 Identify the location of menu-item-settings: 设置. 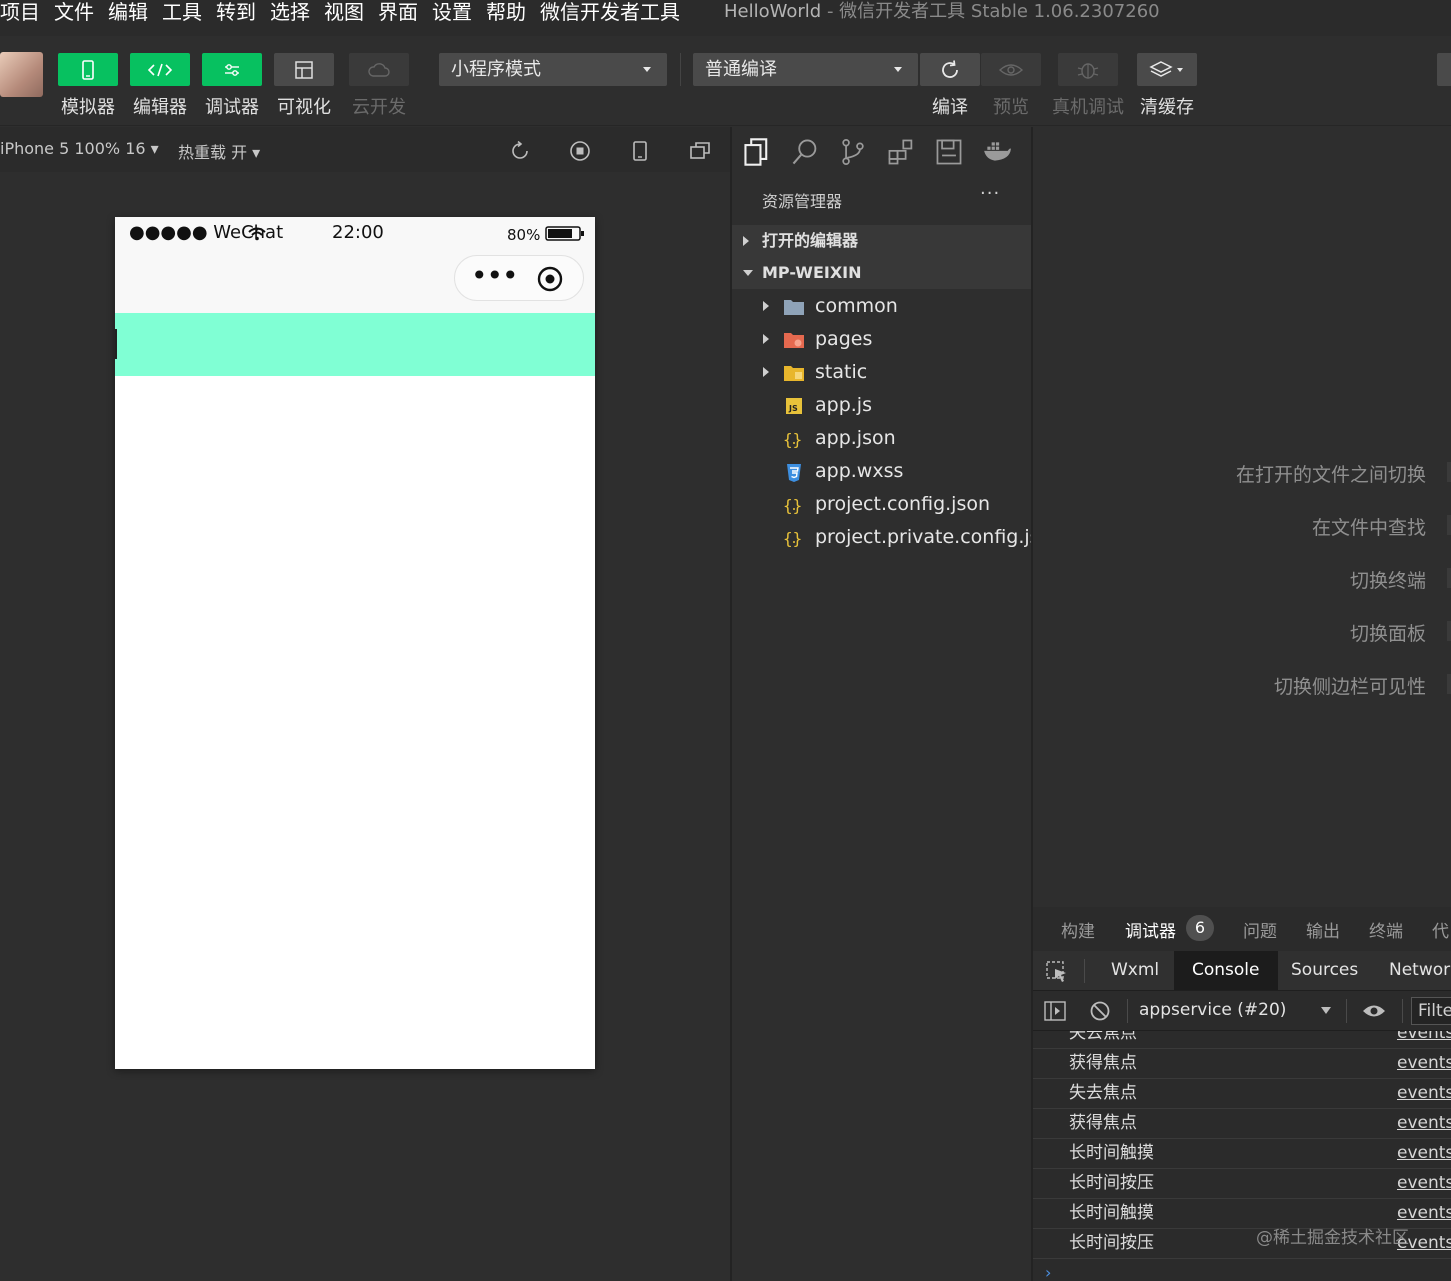
(452, 12).